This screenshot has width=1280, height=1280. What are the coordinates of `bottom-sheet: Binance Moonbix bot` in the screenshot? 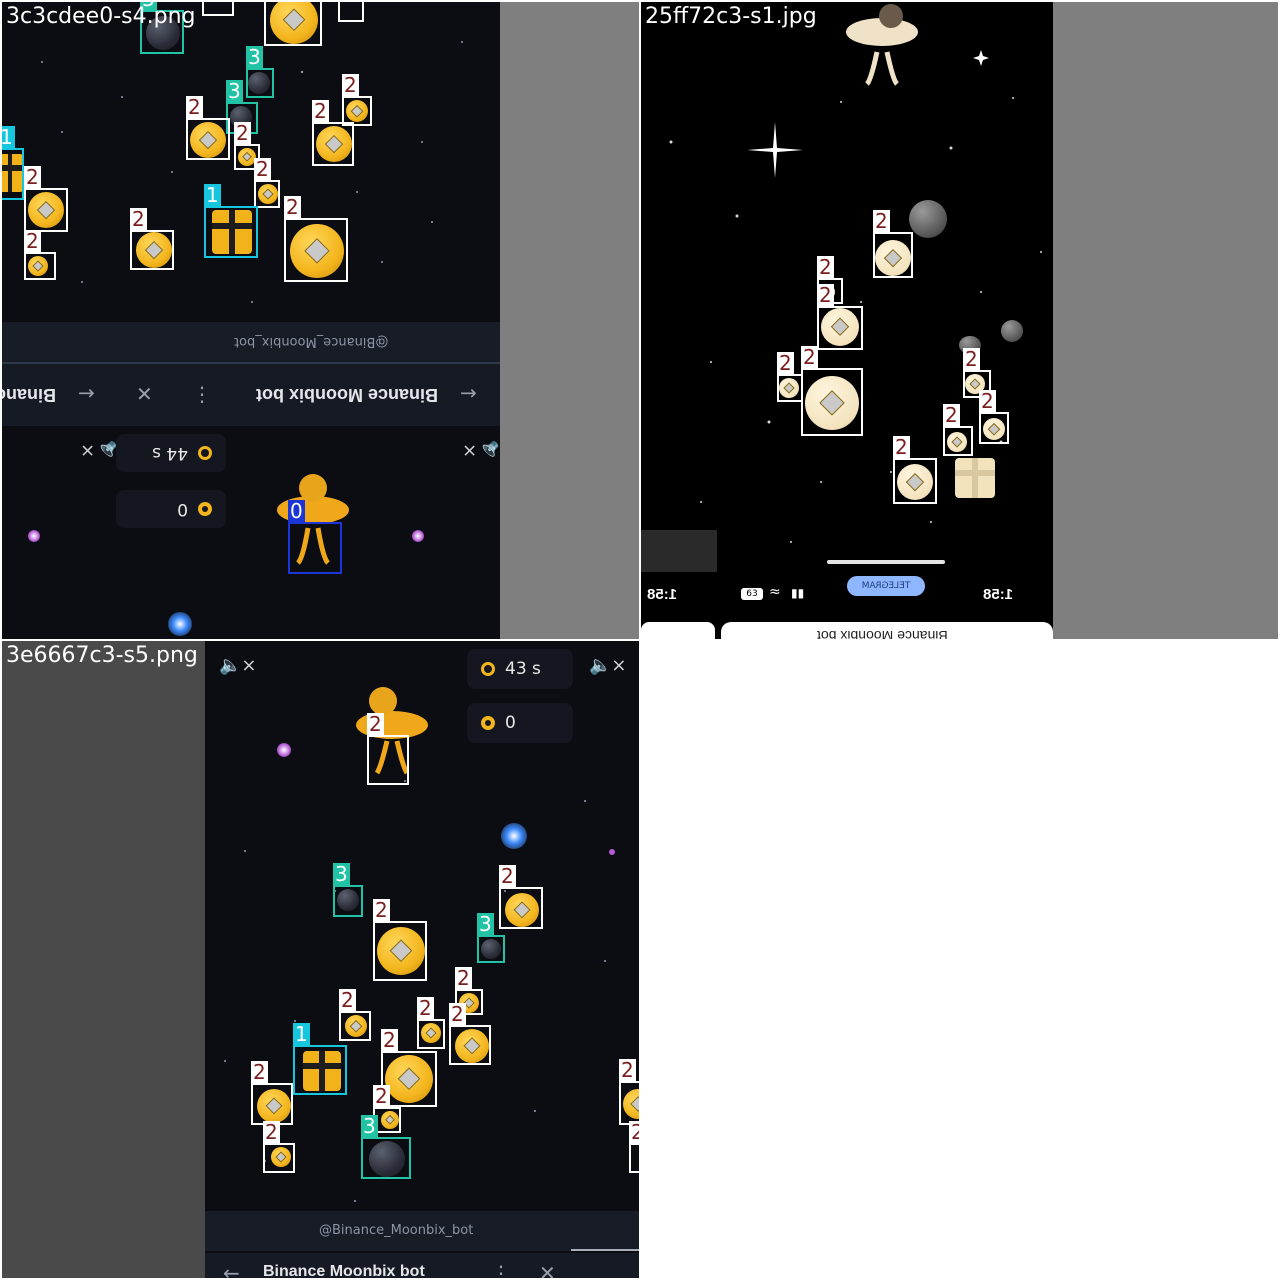 It's located at (847, 629).